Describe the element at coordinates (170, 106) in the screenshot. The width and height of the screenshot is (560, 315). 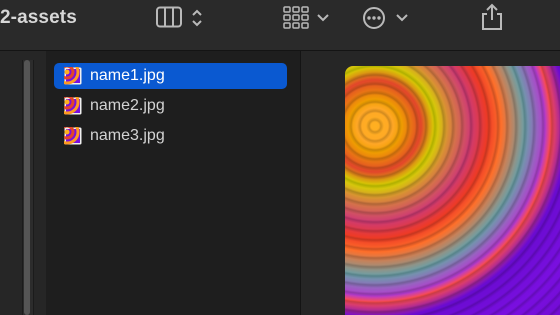
I see `file-item-2: name2.jpg` at that location.